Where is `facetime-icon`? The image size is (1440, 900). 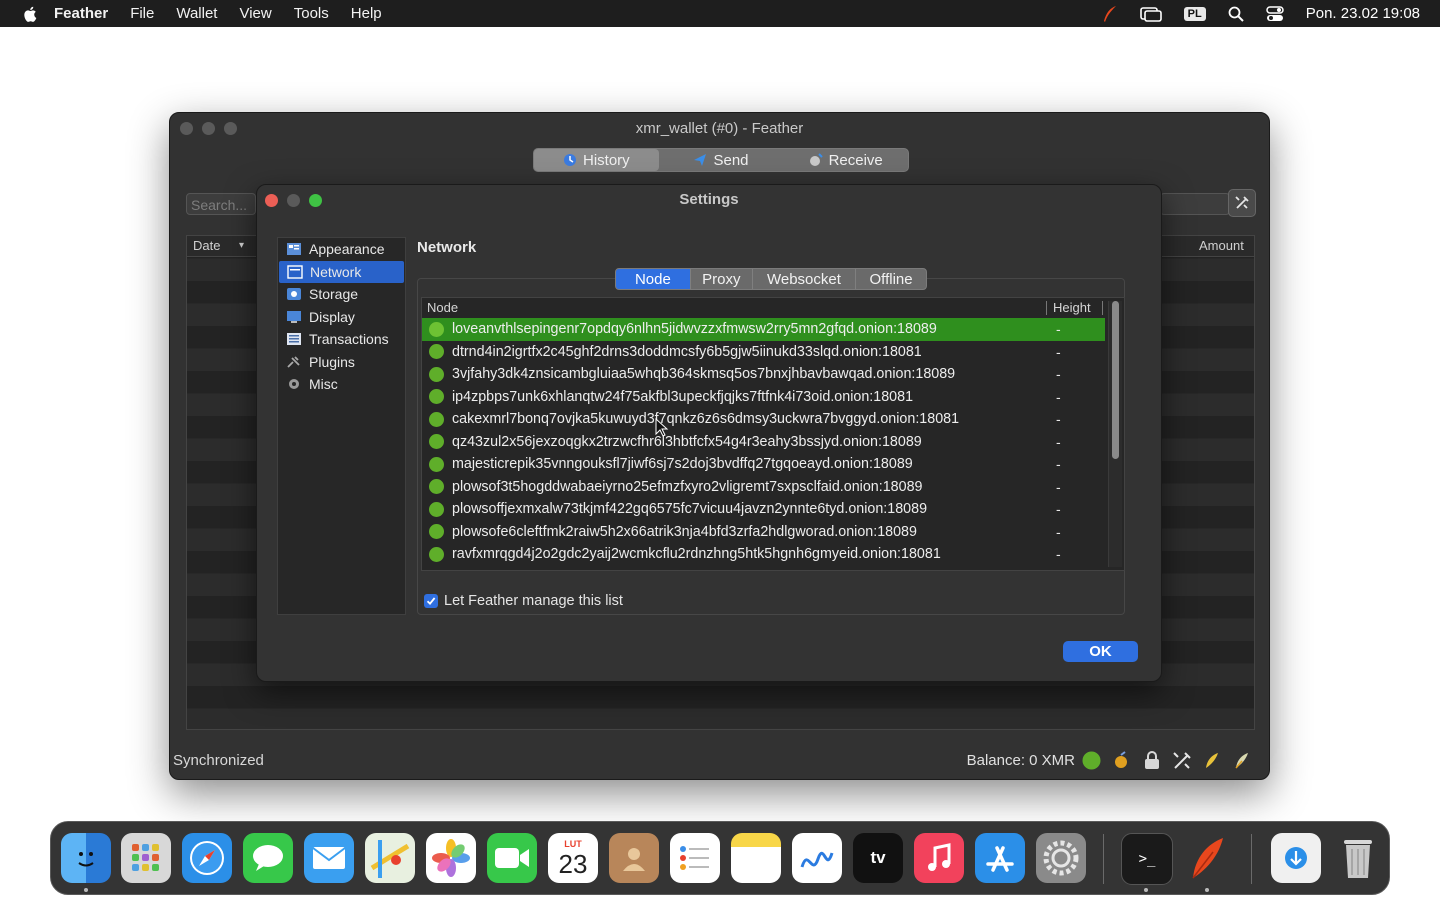 facetime-icon is located at coordinates (512, 858).